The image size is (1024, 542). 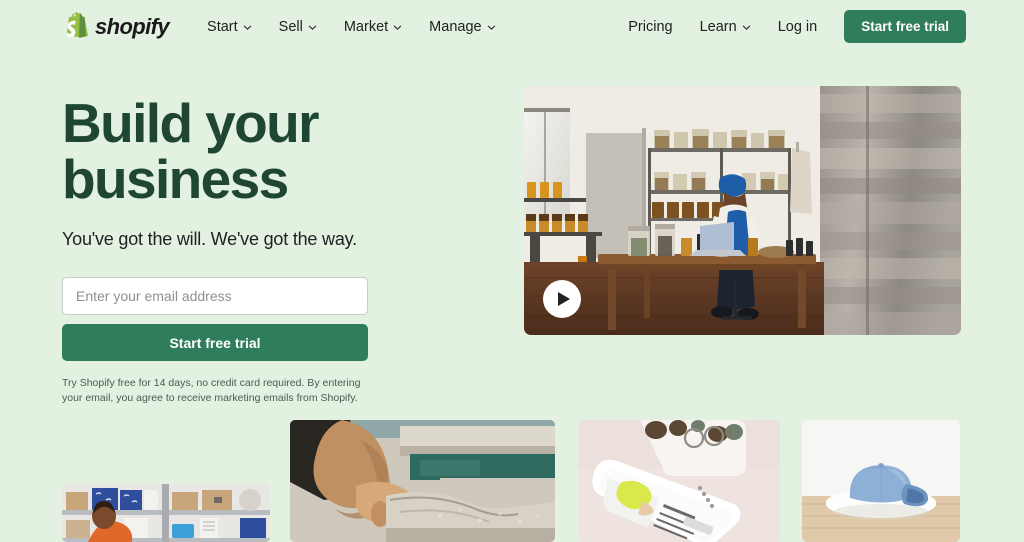 What do you see at coordinates (215, 319) in the screenshot?
I see `signup-form: Start free trial` at bounding box center [215, 319].